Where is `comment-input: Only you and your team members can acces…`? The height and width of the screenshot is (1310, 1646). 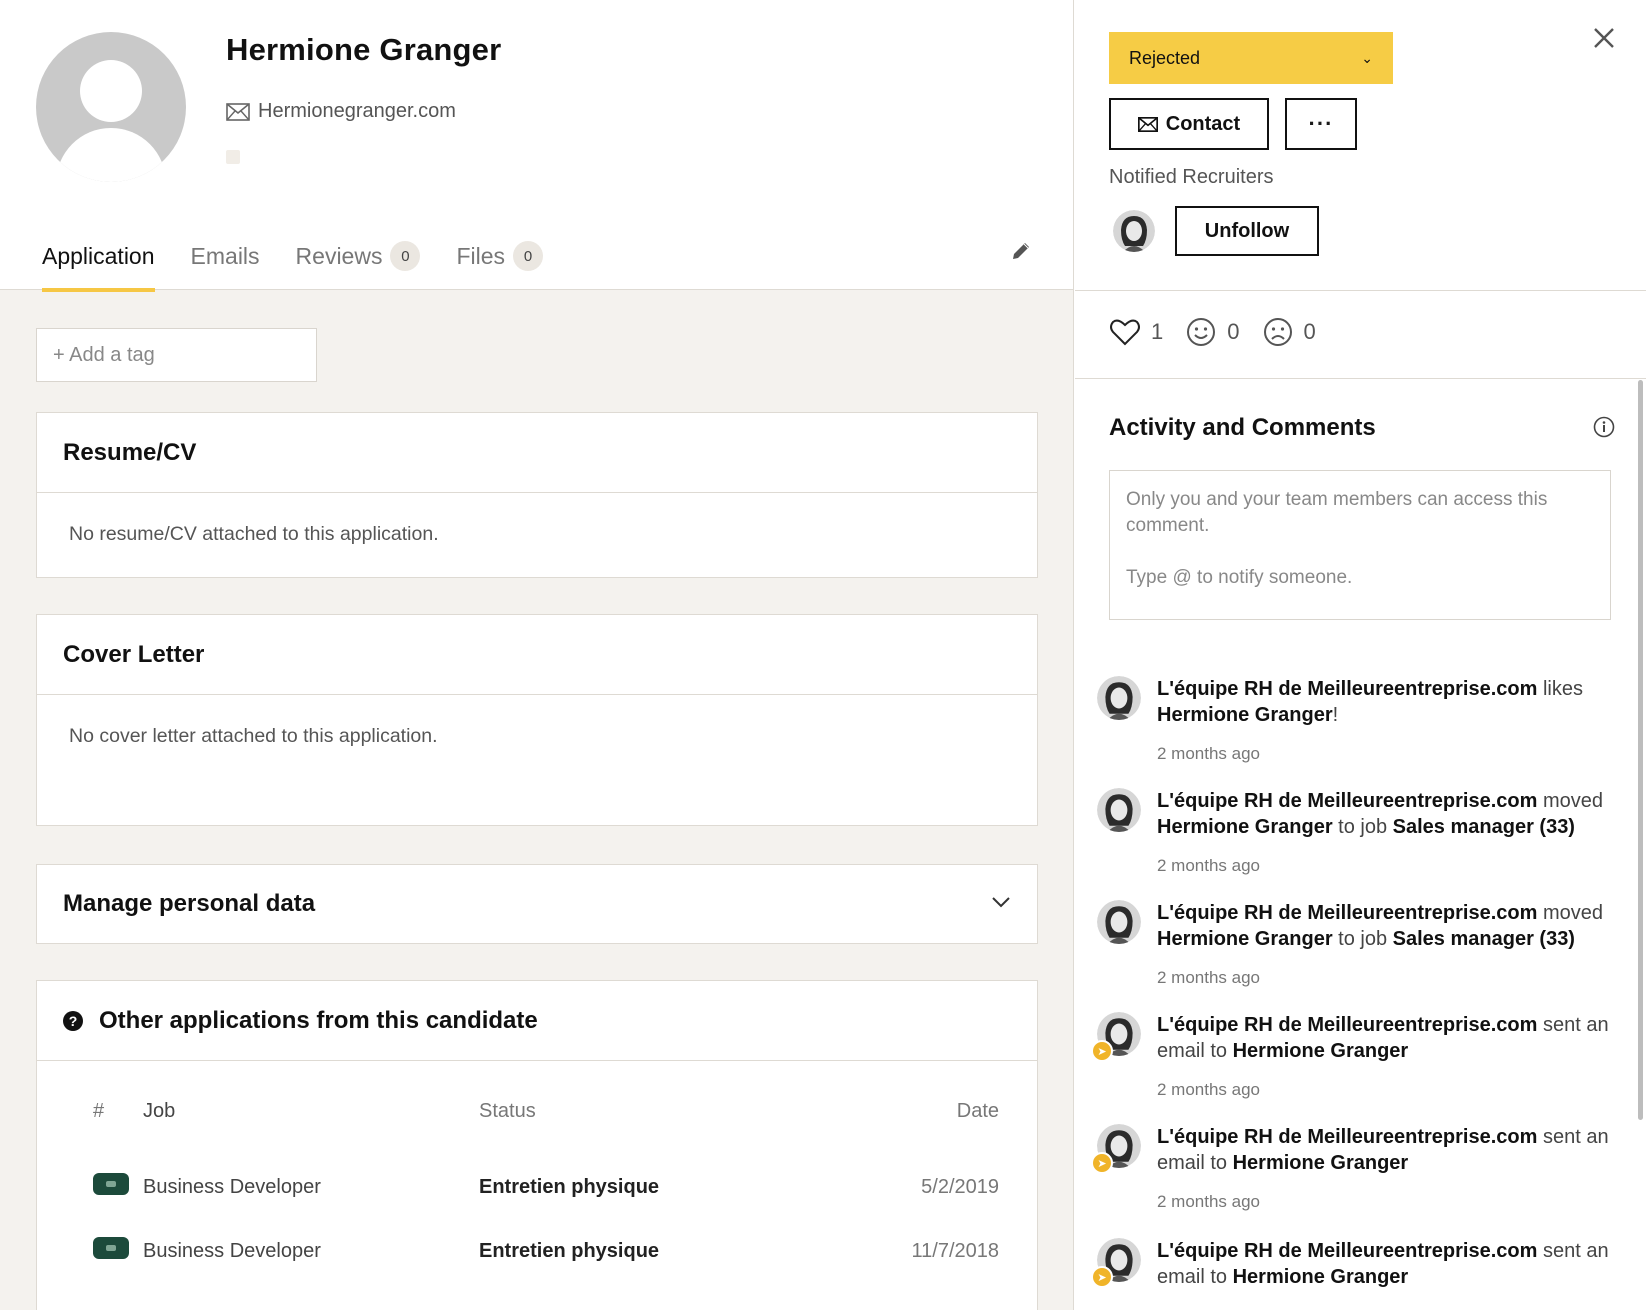
comment-input: Only you and your team members can acces… is located at coordinates (1360, 545).